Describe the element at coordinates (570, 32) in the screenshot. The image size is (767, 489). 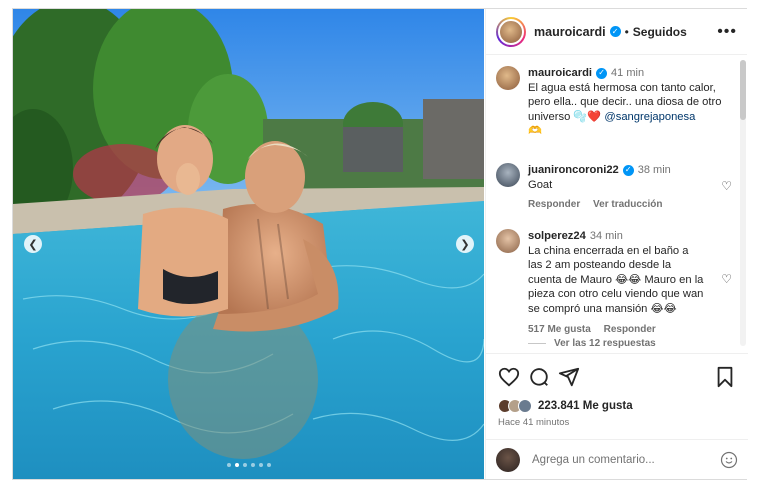
I see `author-username: mauroicardi` at that location.